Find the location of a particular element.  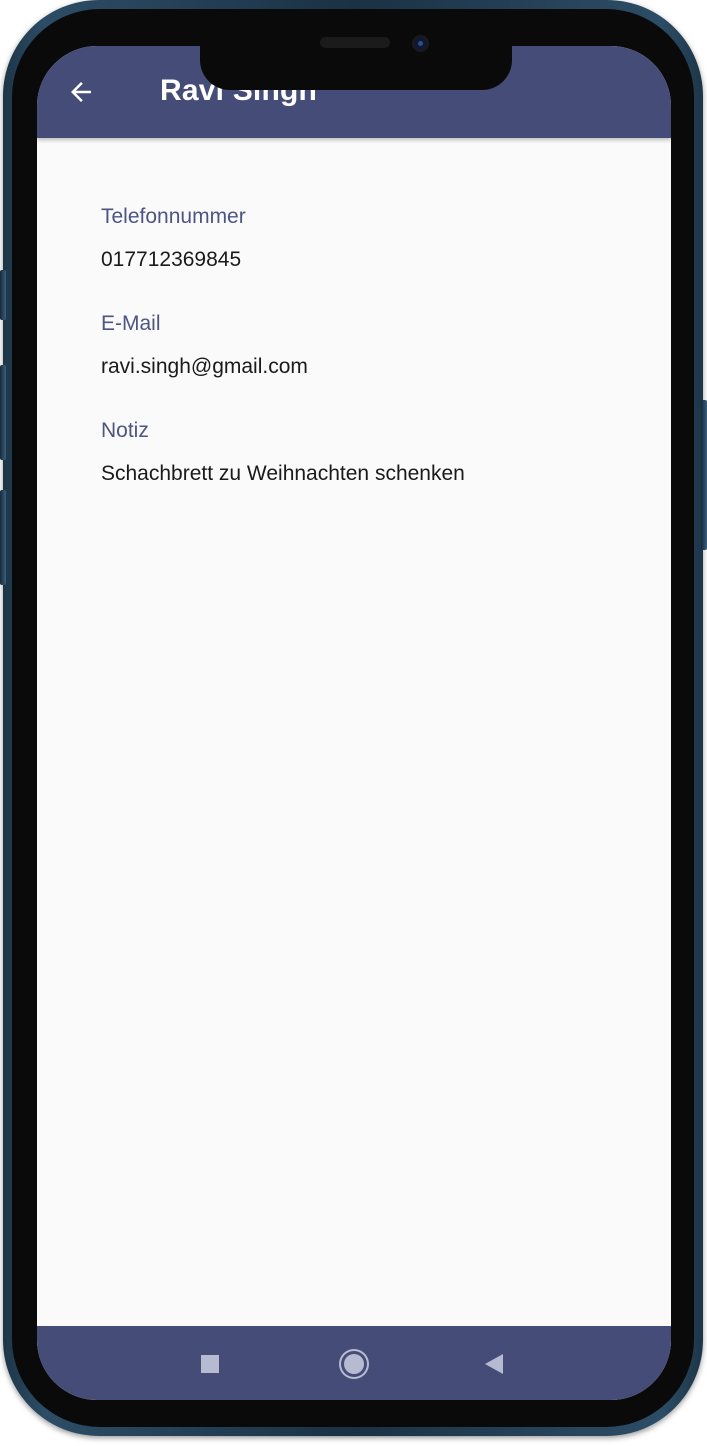

nav-back-button is located at coordinates (494, 1364).